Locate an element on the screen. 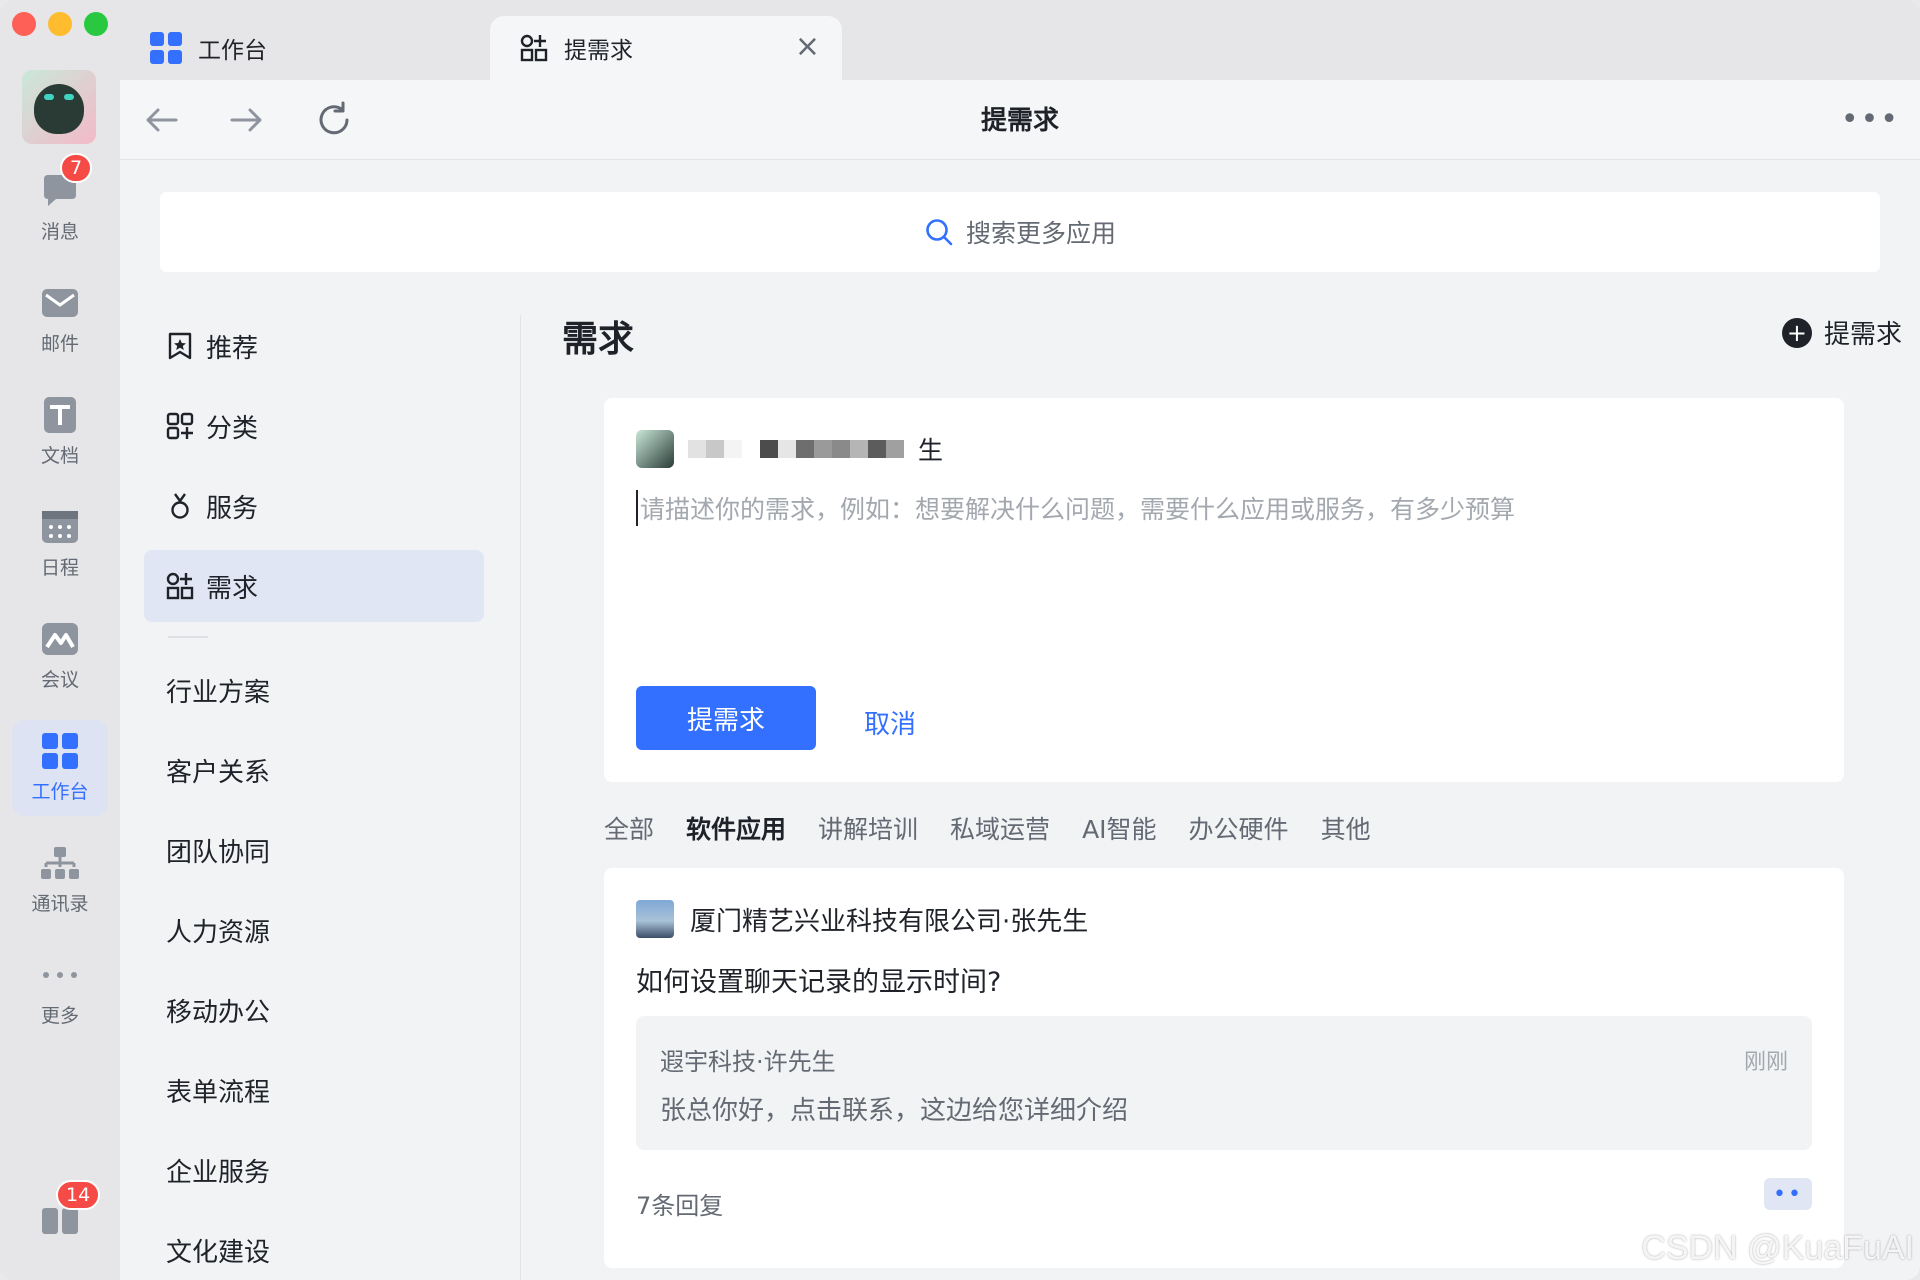 The width and height of the screenshot is (1920, 1280). reply-text: 张总你好，点击联系，这边给您详细介绍 is located at coordinates (894, 1111).